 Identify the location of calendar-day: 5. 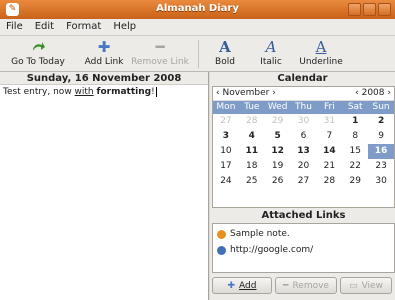
(278, 136).